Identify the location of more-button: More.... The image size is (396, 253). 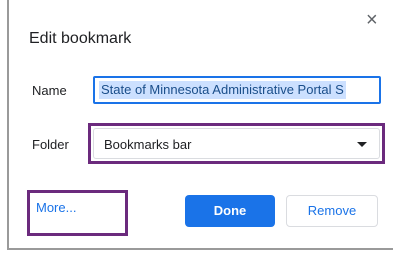
(56, 207).